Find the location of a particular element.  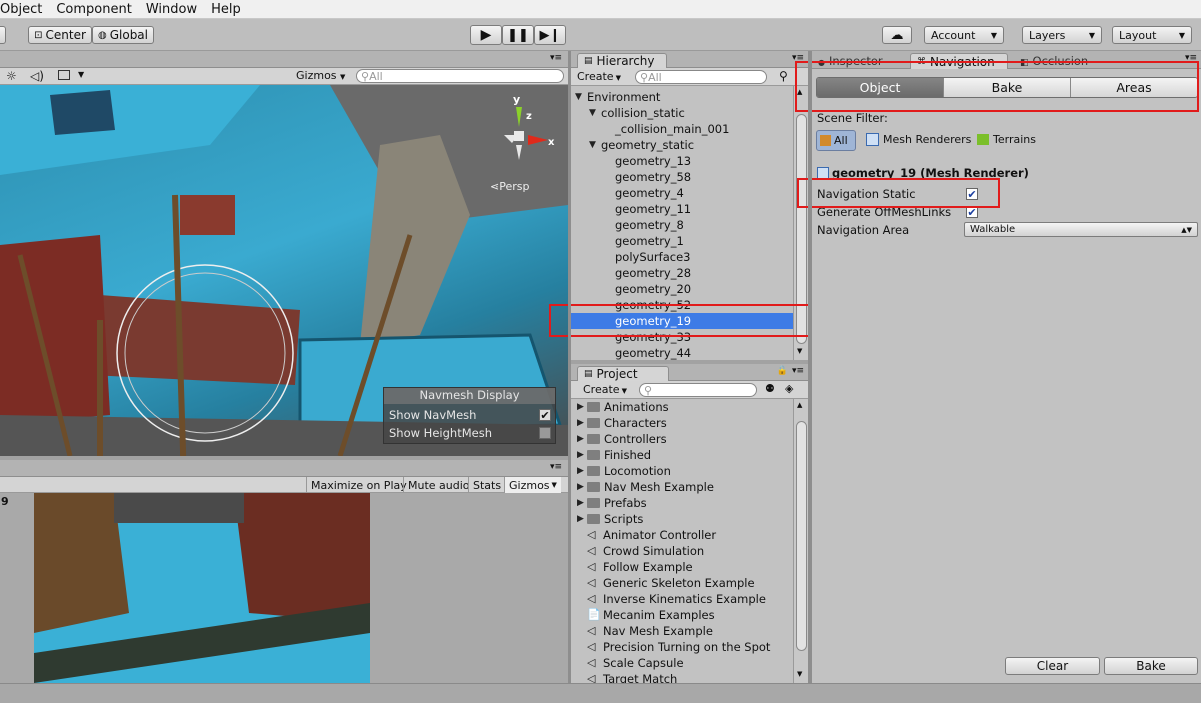

play-button: ▶ is located at coordinates (486, 35).